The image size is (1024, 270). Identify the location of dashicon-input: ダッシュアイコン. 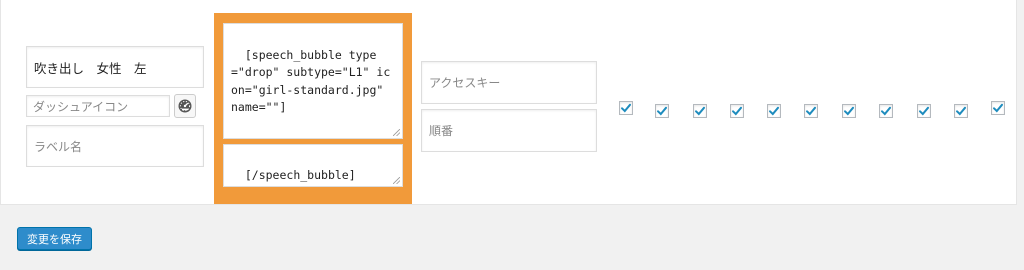
(98, 106).